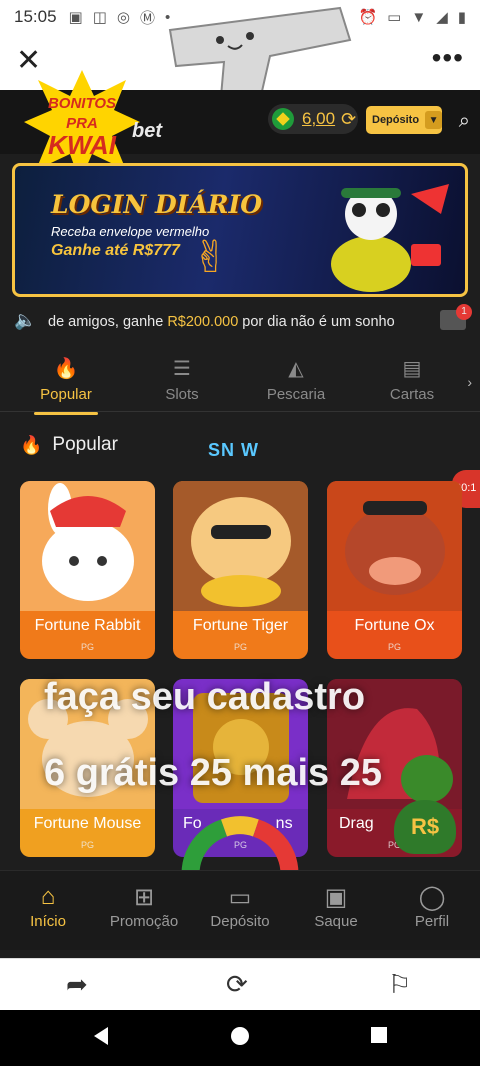 The height and width of the screenshot is (1066, 480). I want to click on android-nav-bar, so click(240, 1038).